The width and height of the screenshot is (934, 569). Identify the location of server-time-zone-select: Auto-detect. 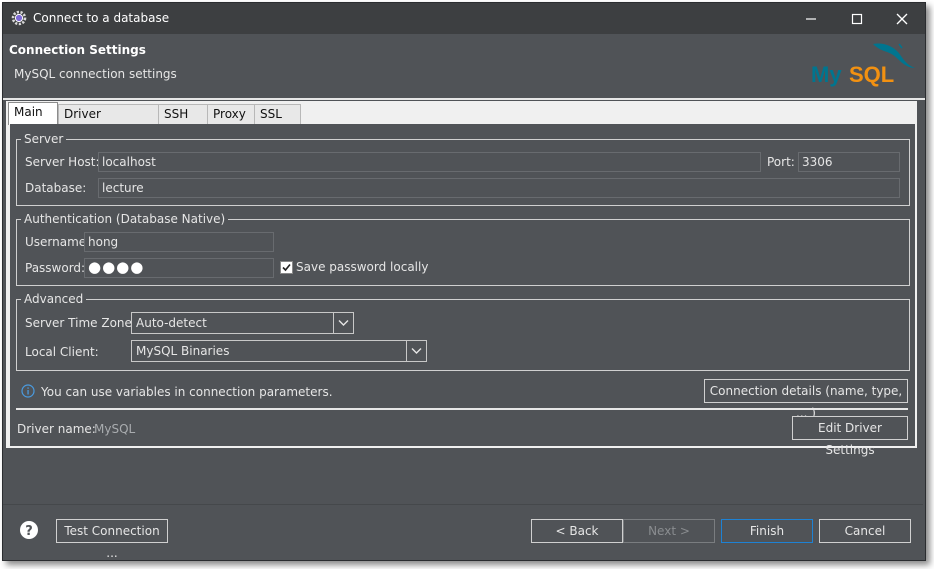
(242, 323).